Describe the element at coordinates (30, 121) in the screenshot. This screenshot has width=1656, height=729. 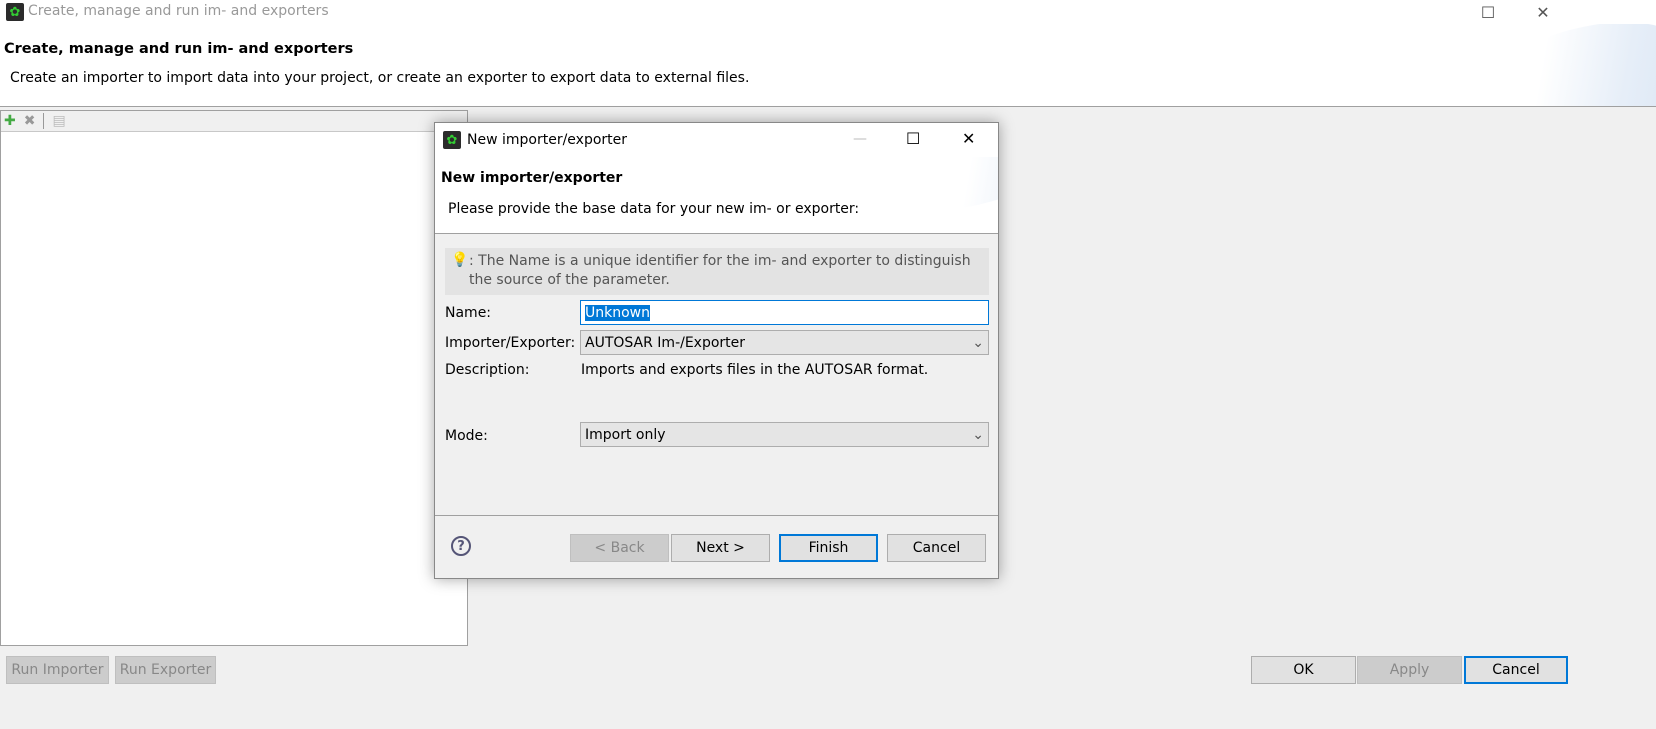
I see `delete-icon: ✖` at that location.